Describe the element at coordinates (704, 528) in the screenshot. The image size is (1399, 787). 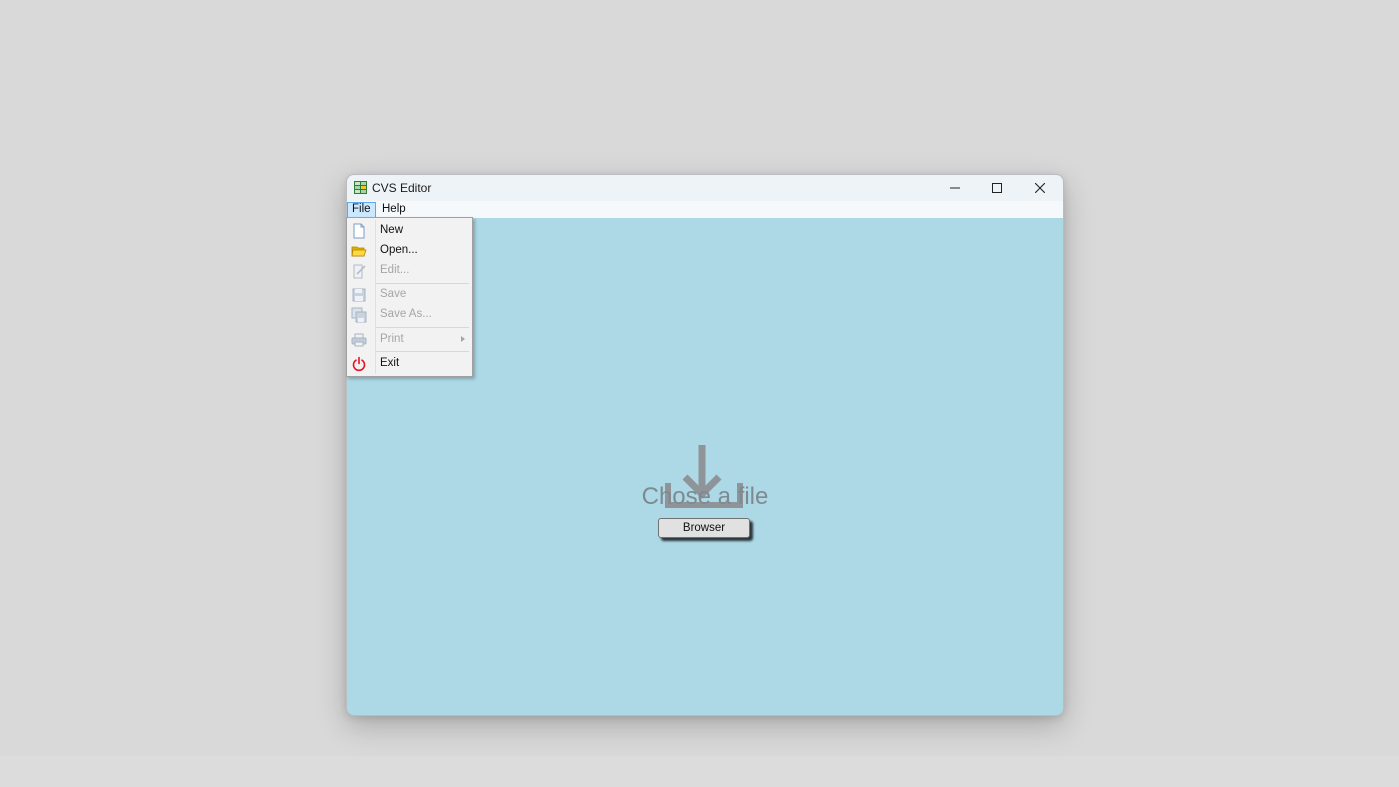
I see `browse-button: Browser` at that location.